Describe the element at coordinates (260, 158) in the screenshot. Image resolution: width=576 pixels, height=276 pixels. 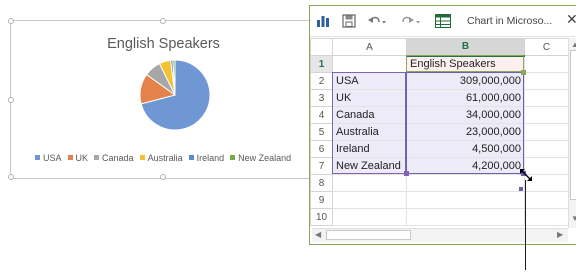
I see `legend-item-new-zealand: New Zealand` at that location.